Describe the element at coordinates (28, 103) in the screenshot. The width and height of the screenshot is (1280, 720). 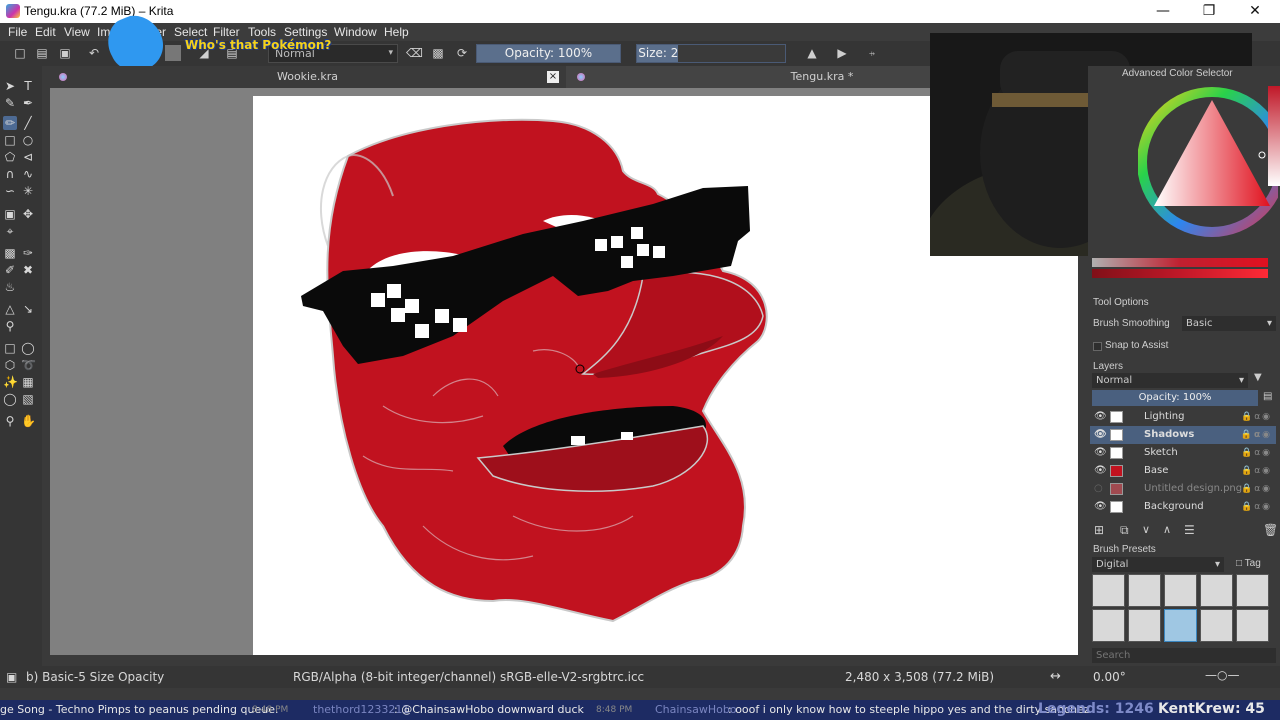
I see `calligraphy-icon: ✒` at that location.